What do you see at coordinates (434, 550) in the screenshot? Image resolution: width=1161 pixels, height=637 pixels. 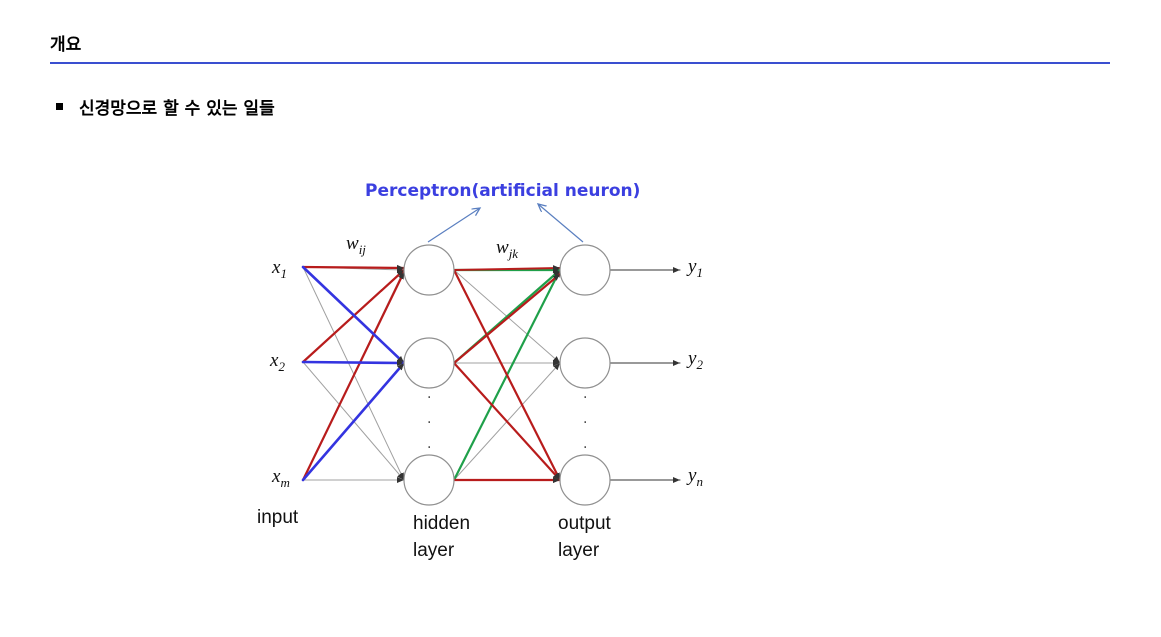 I see `hidden-layer-label-line2: layer` at bounding box center [434, 550].